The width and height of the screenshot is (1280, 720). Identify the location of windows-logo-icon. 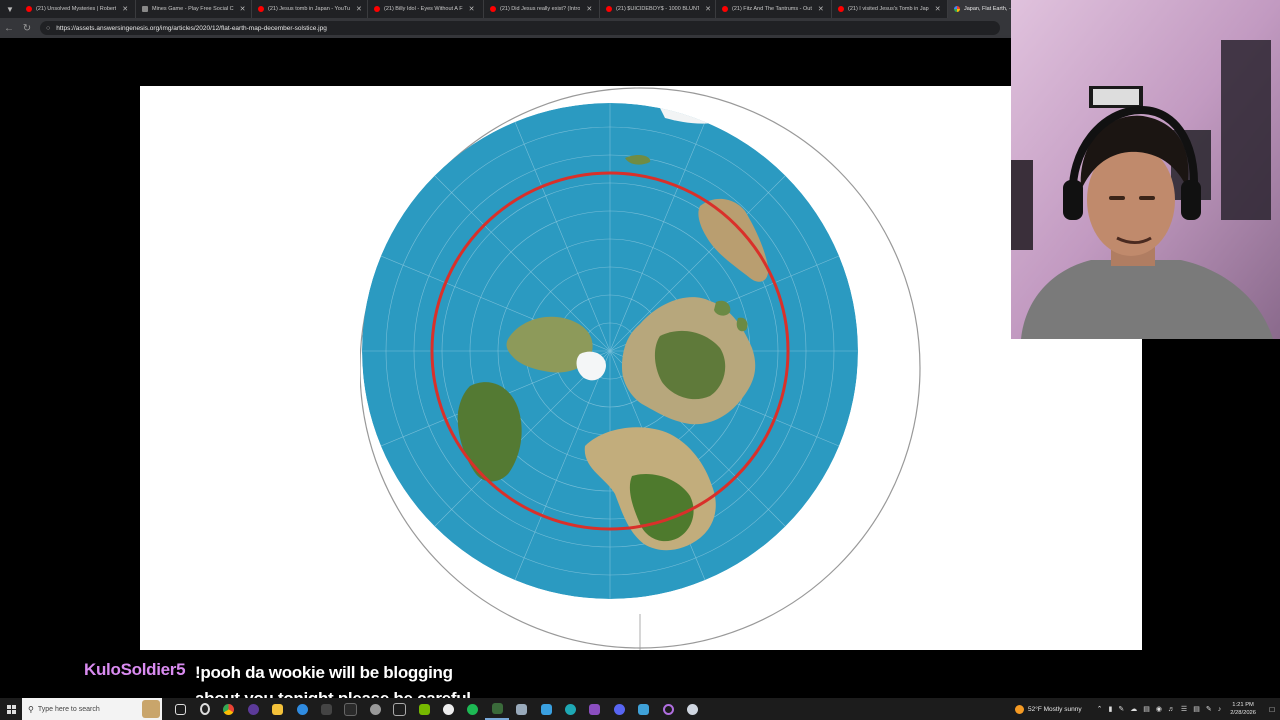
(11, 709).